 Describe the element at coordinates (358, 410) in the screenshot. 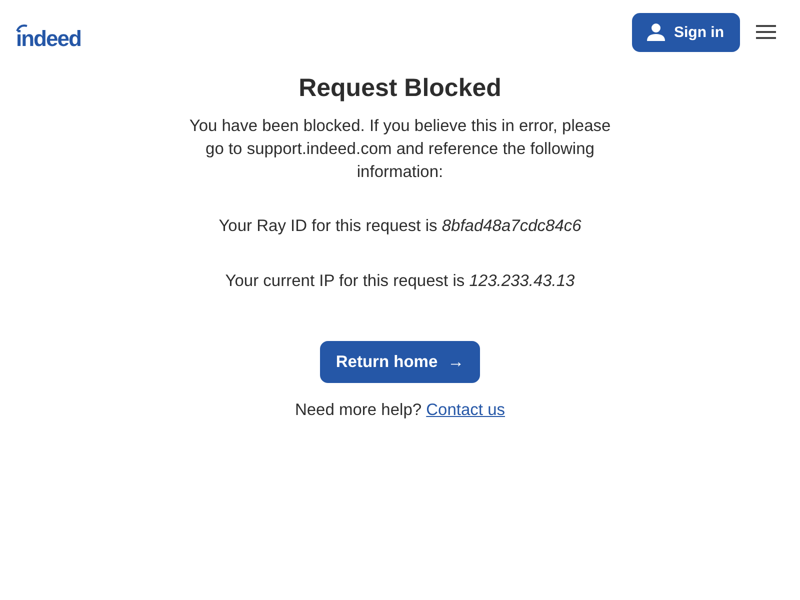

I see `help-text: Need more help?` at that location.